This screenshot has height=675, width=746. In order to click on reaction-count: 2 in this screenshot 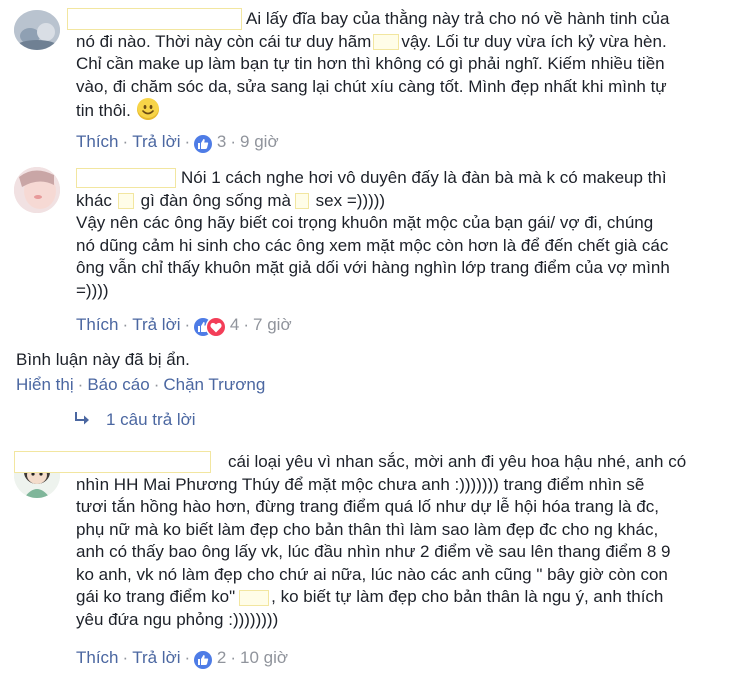, I will do `click(221, 657)`.